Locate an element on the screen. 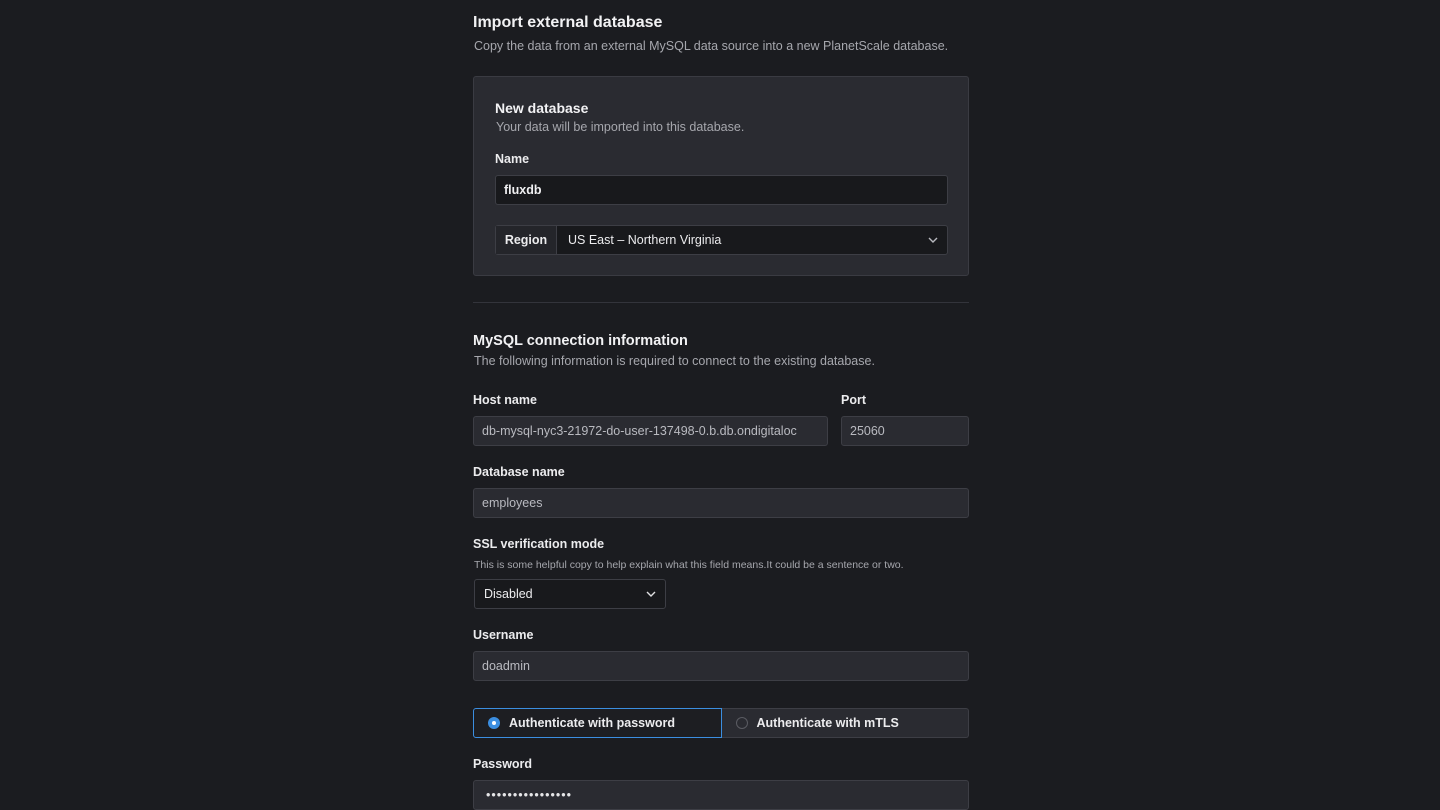  ssl-mode-select: Disabled is located at coordinates (570, 594).